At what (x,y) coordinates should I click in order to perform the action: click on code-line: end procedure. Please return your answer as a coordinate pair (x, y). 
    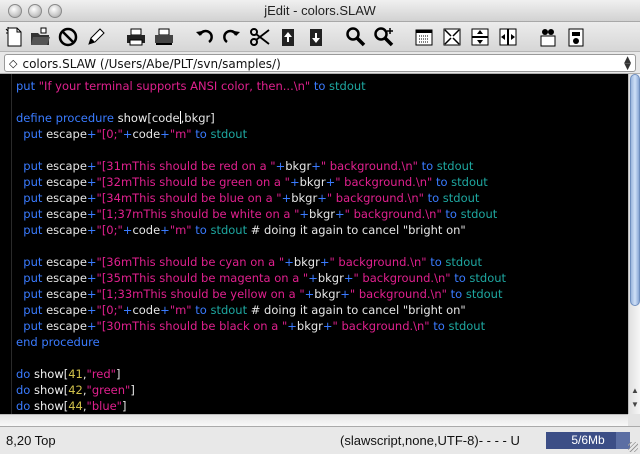
    Looking at the image, I should click on (261, 342).